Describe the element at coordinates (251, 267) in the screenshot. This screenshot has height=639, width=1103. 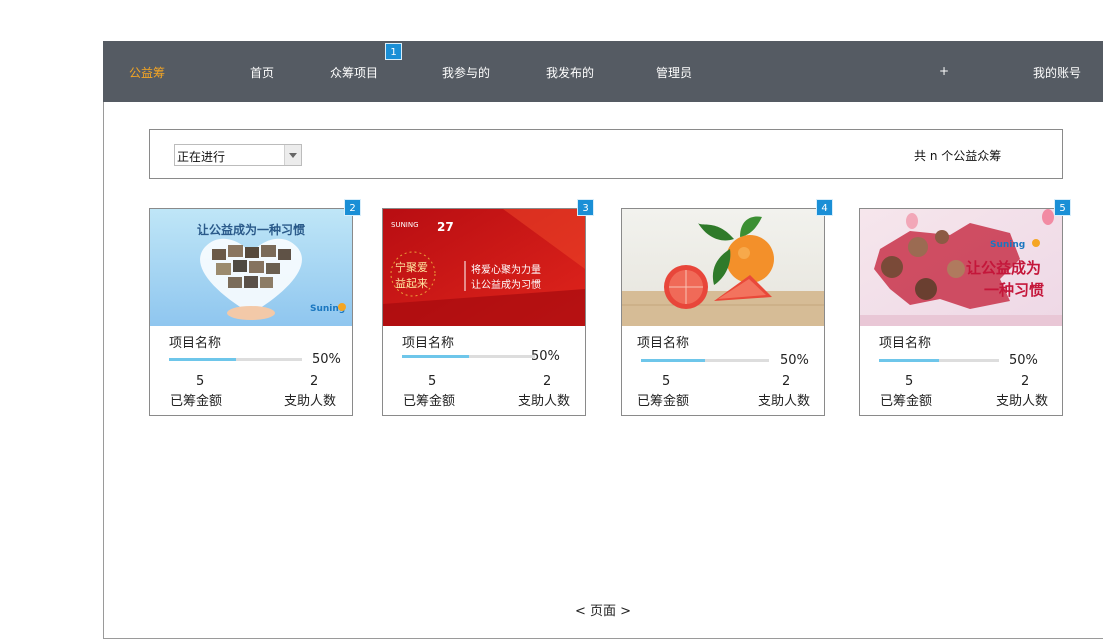
I see `project-image: 让公益成为一种习惯 Suning` at that location.